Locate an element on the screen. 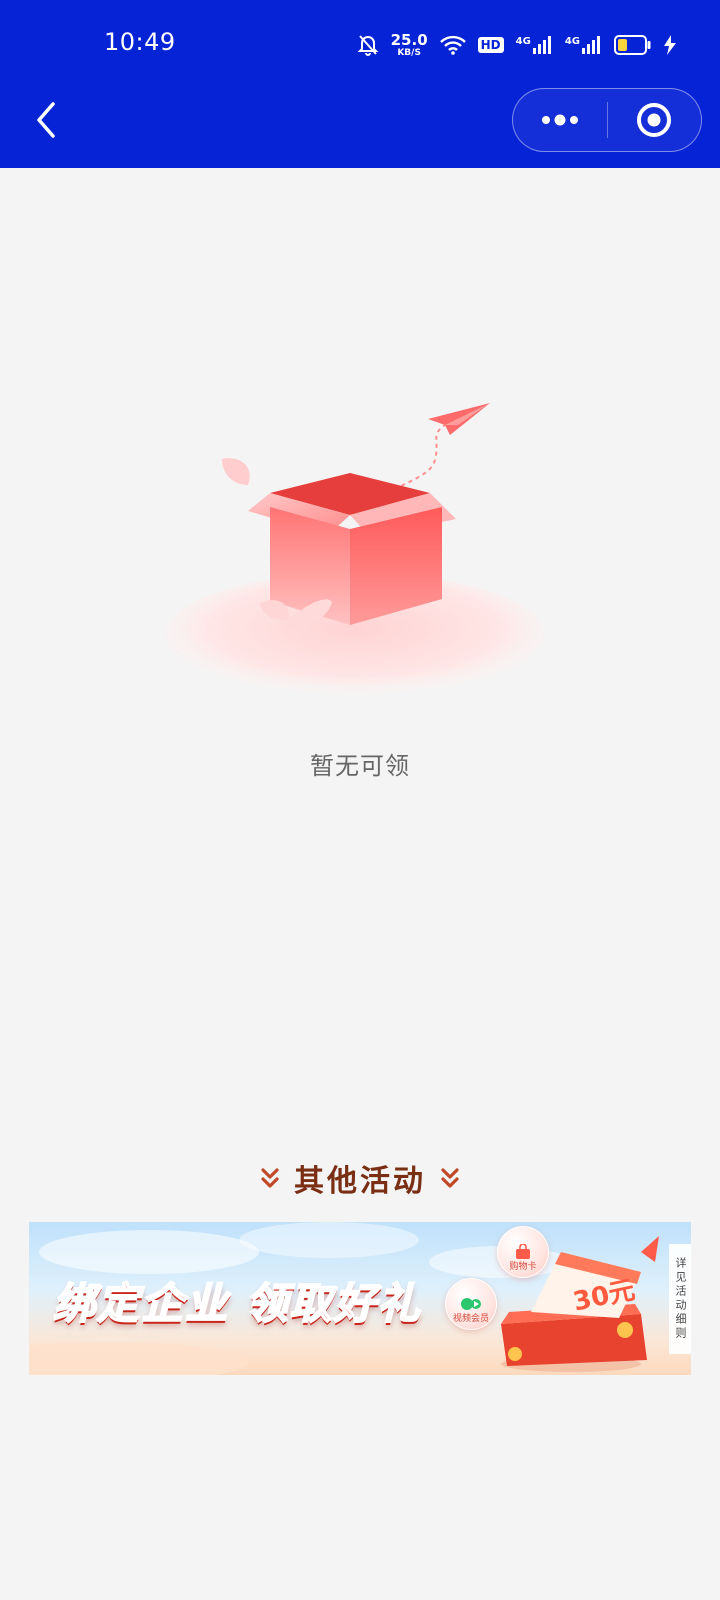  chevron-left-icon is located at coordinates (46, 120).